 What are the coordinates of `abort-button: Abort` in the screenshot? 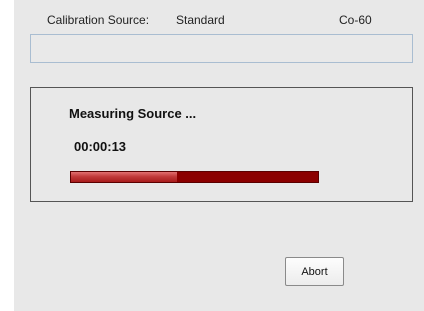 It's located at (314, 271).